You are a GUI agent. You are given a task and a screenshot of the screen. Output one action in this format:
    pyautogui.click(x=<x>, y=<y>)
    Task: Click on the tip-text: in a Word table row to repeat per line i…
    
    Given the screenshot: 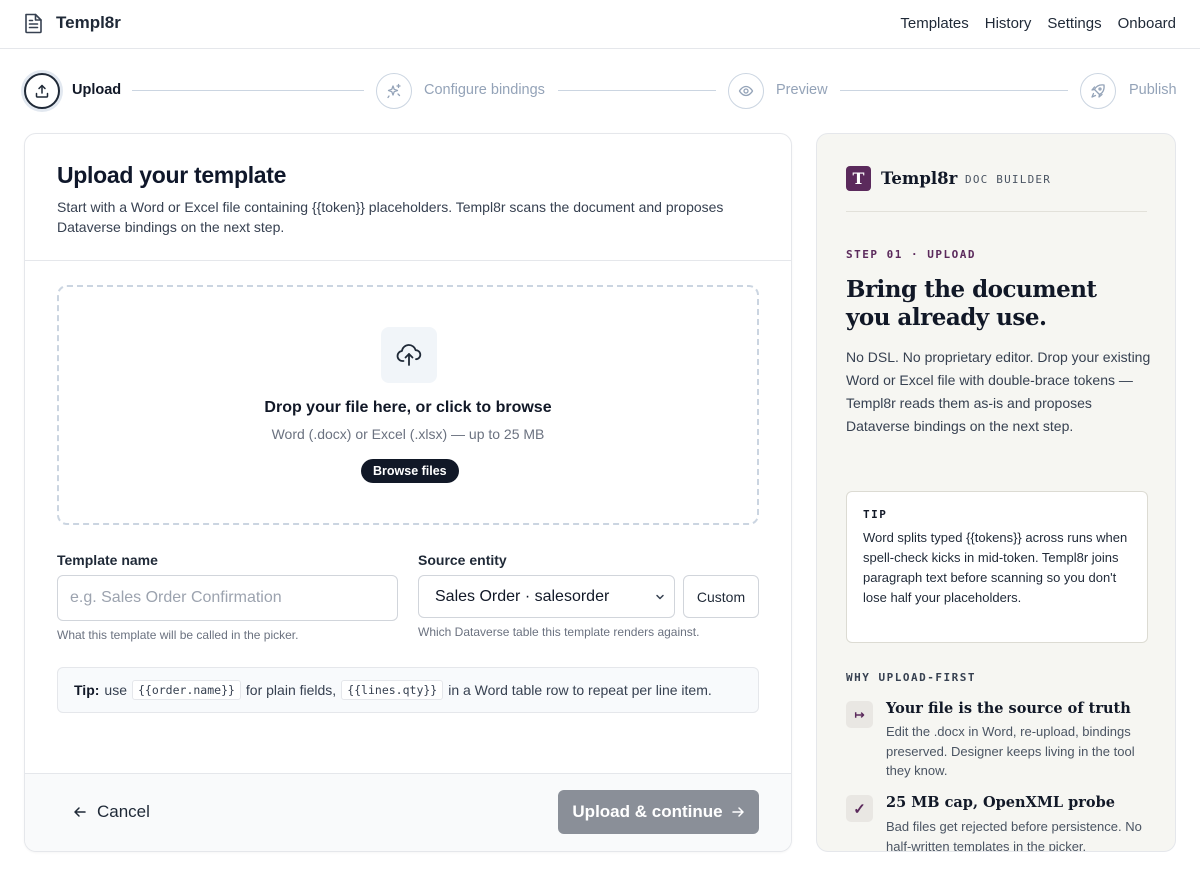 What is the action you would take?
    pyautogui.click(x=580, y=690)
    